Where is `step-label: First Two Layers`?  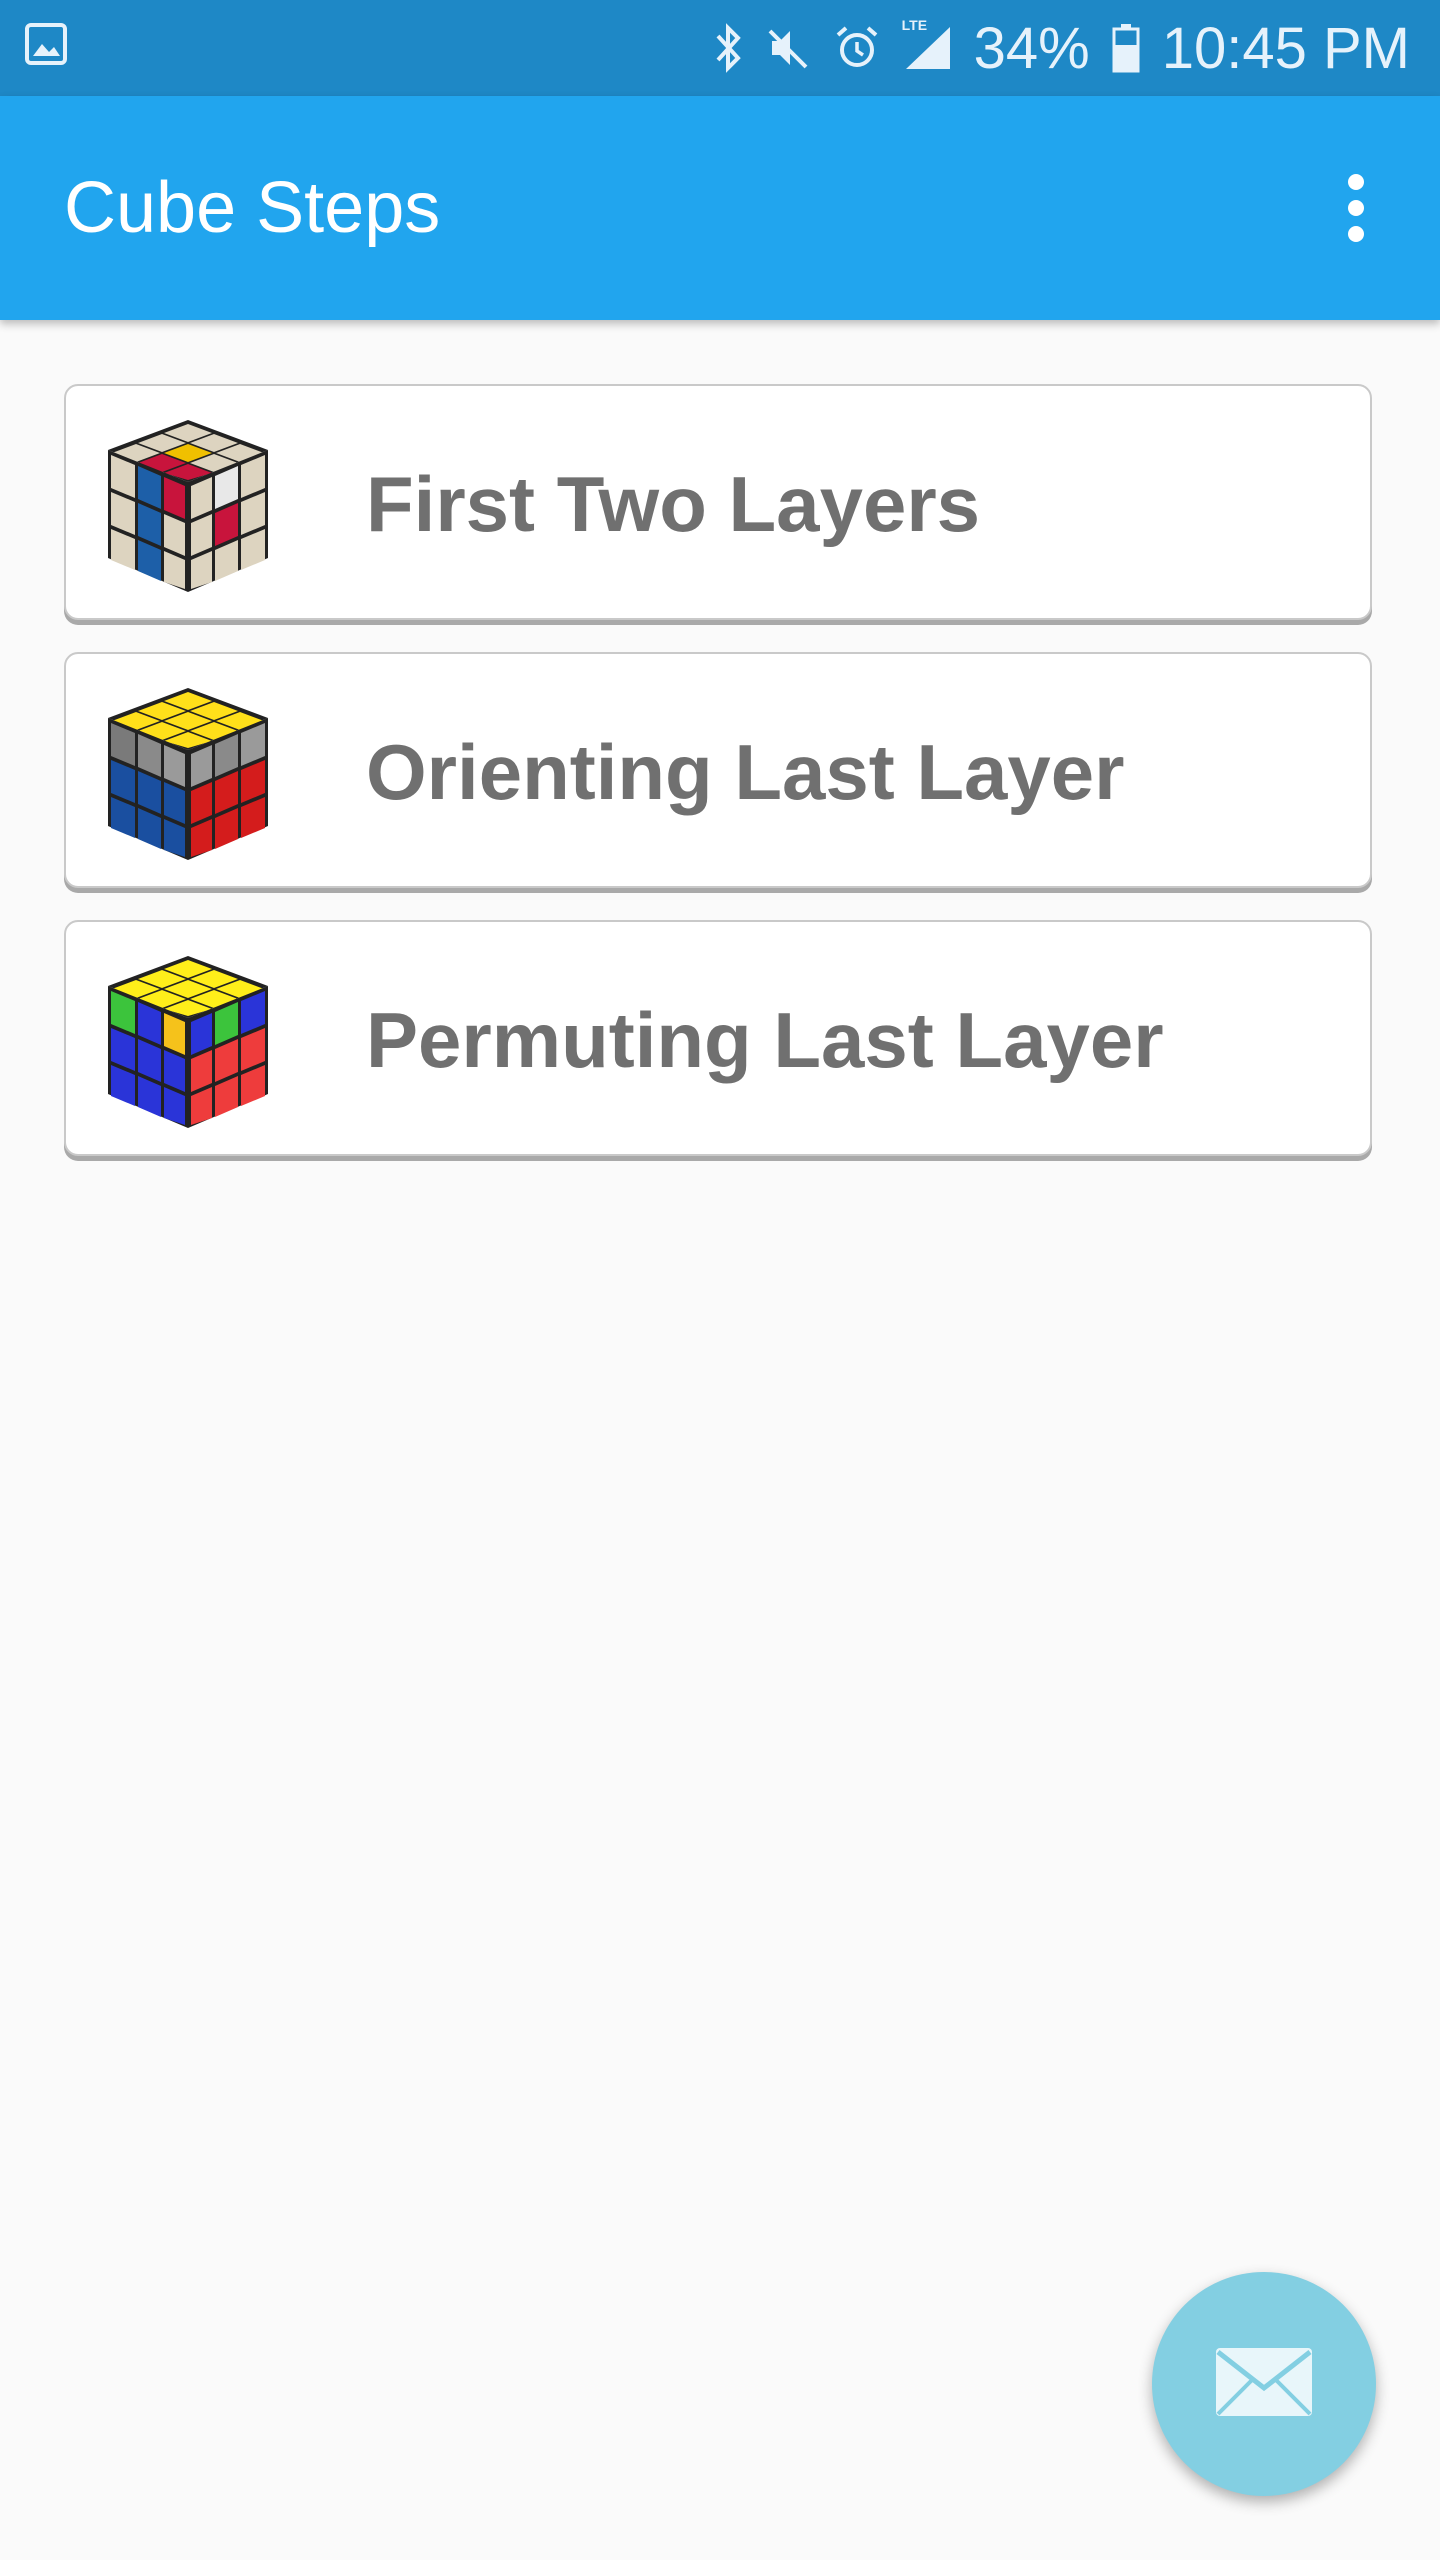 step-label: First Two Layers is located at coordinates (673, 504).